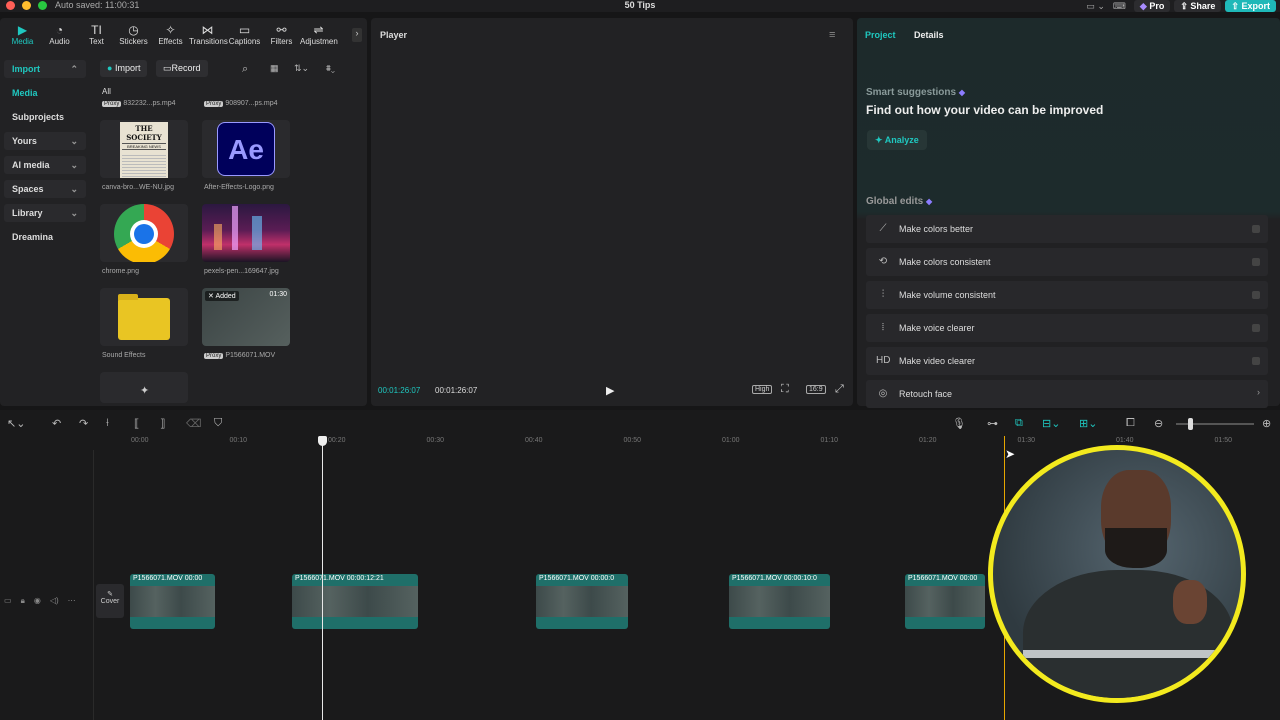  What do you see at coordinates (901, 140) in the screenshot?
I see `analyze-label: Analyze` at bounding box center [901, 140].